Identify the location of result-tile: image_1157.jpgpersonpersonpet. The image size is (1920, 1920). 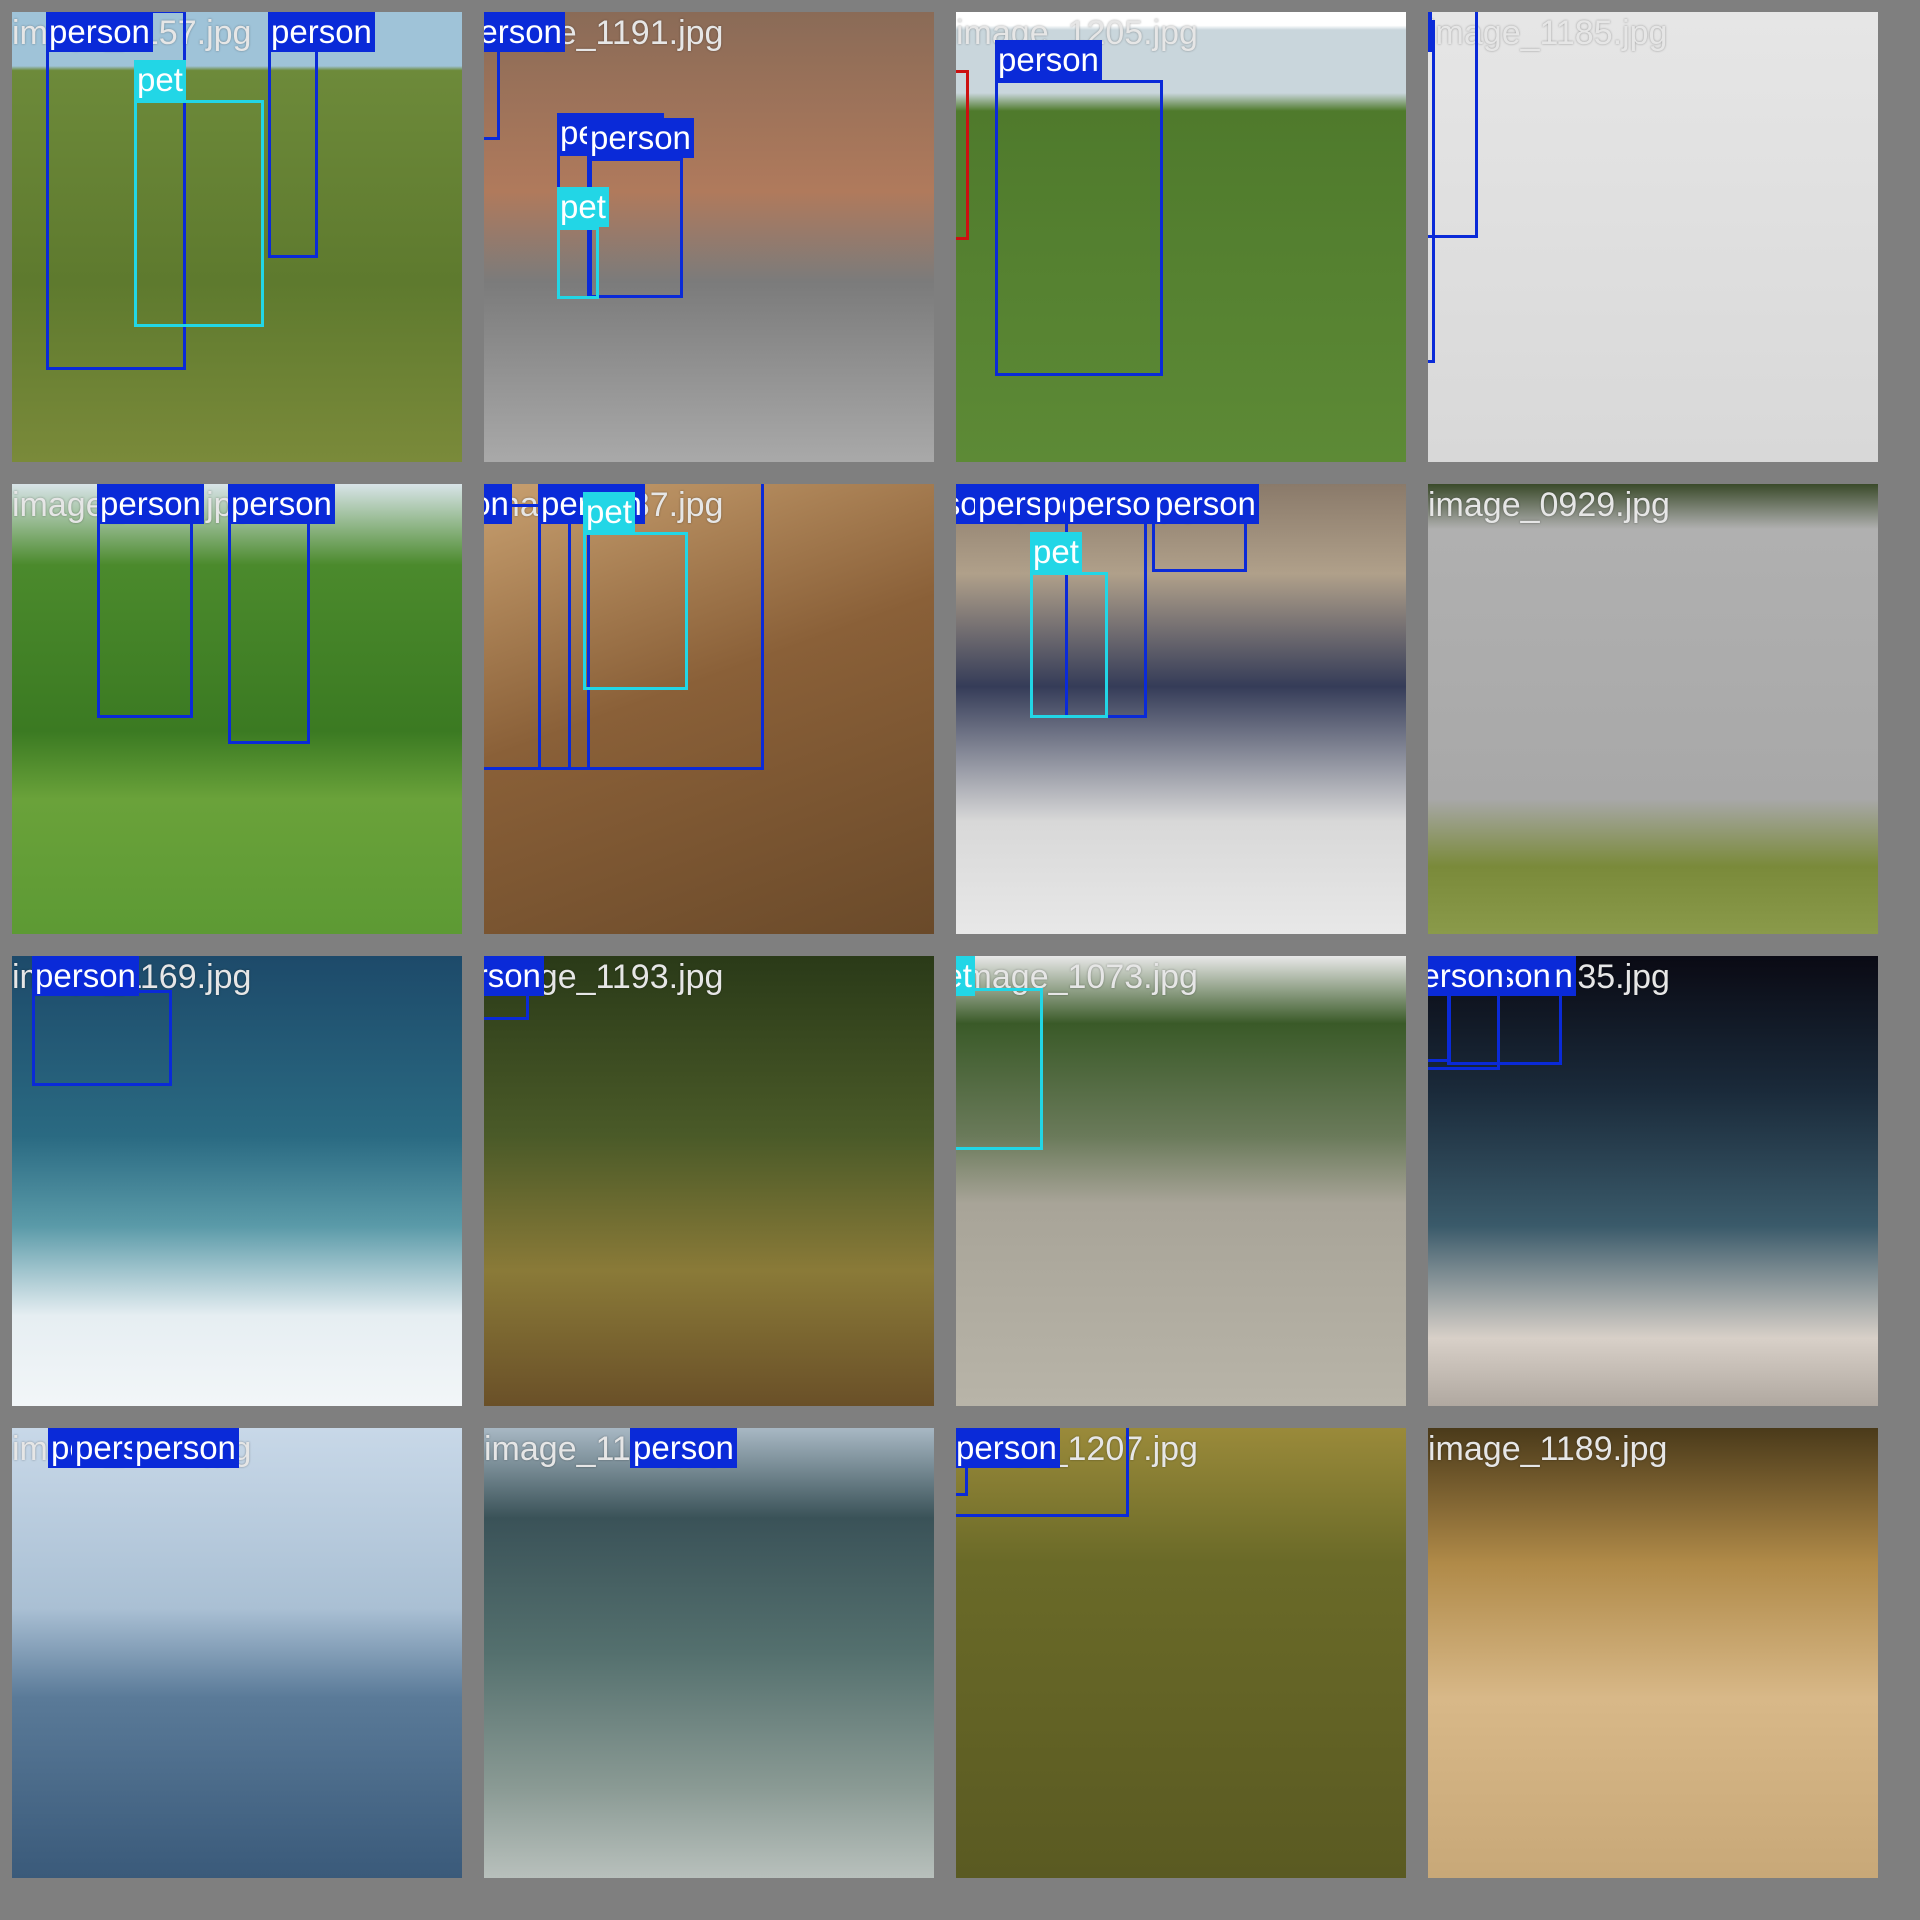
(237, 237).